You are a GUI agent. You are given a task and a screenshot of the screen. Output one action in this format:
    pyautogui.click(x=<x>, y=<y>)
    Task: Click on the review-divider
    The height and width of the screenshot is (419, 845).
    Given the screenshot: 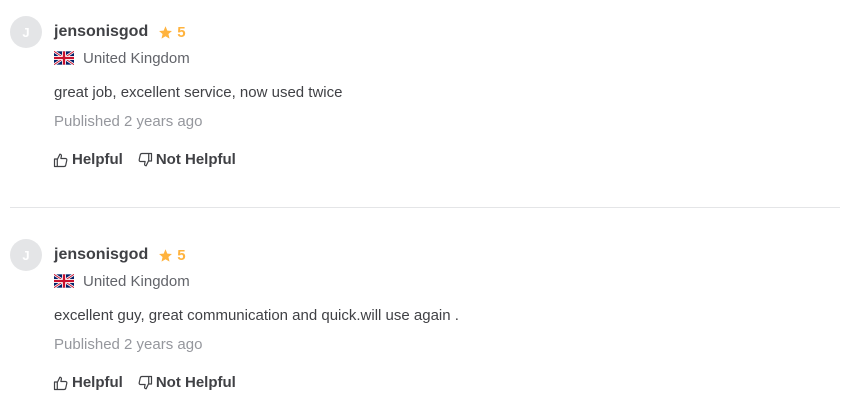 What is the action you would take?
    pyautogui.click(x=425, y=207)
    